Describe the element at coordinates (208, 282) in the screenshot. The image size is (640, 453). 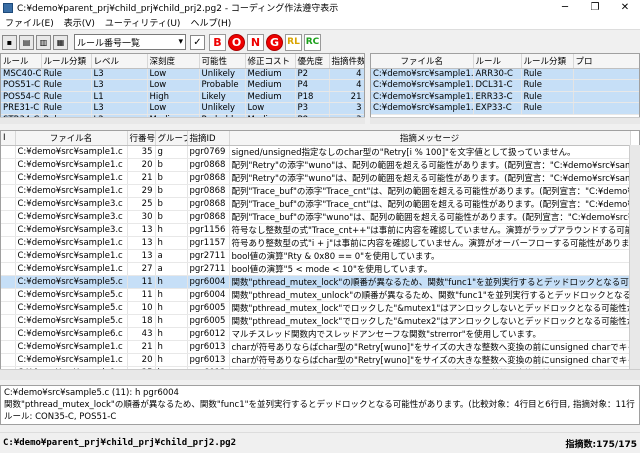
I see `message-row-cell: pgr6004` at that location.